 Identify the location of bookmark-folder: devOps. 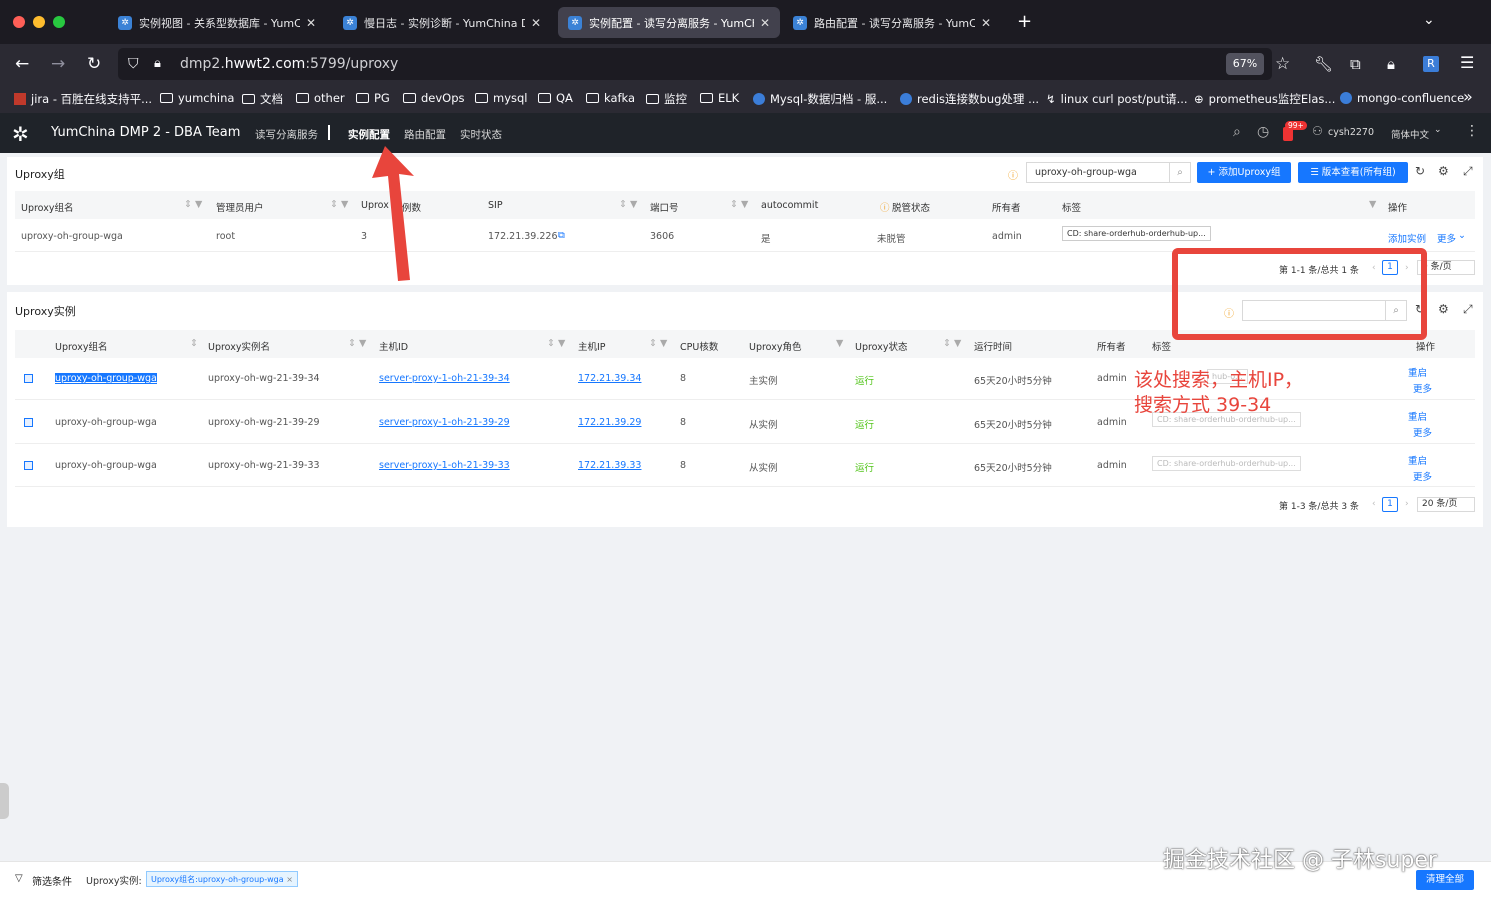
(434, 98).